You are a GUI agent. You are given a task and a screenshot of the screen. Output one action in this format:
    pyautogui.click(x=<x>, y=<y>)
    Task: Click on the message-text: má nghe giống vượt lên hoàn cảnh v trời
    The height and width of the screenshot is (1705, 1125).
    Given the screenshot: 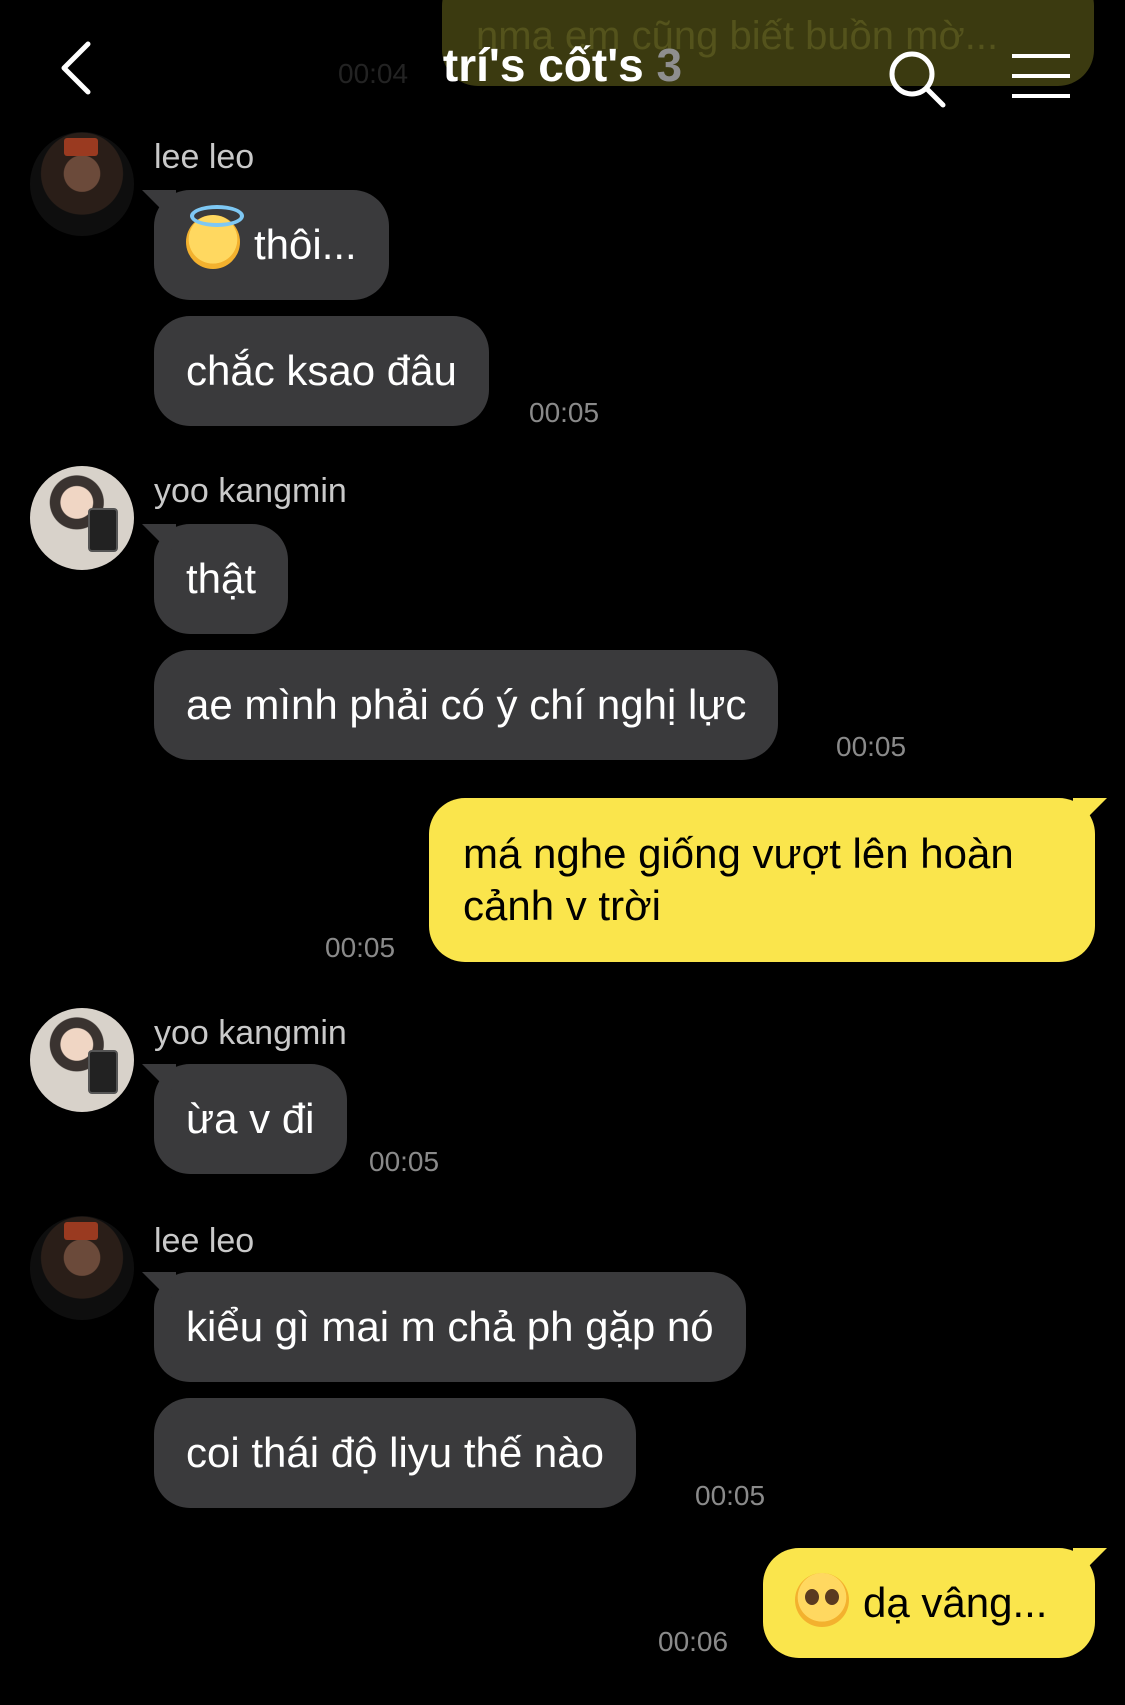 What is the action you would take?
    pyautogui.click(x=738, y=879)
    